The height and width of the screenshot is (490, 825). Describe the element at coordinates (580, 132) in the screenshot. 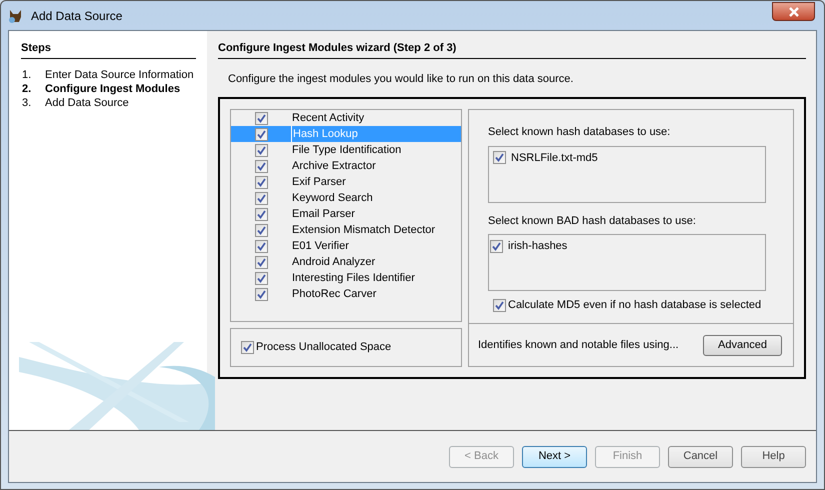

I see `known-hash-label: Select known hash databases to use:` at that location.